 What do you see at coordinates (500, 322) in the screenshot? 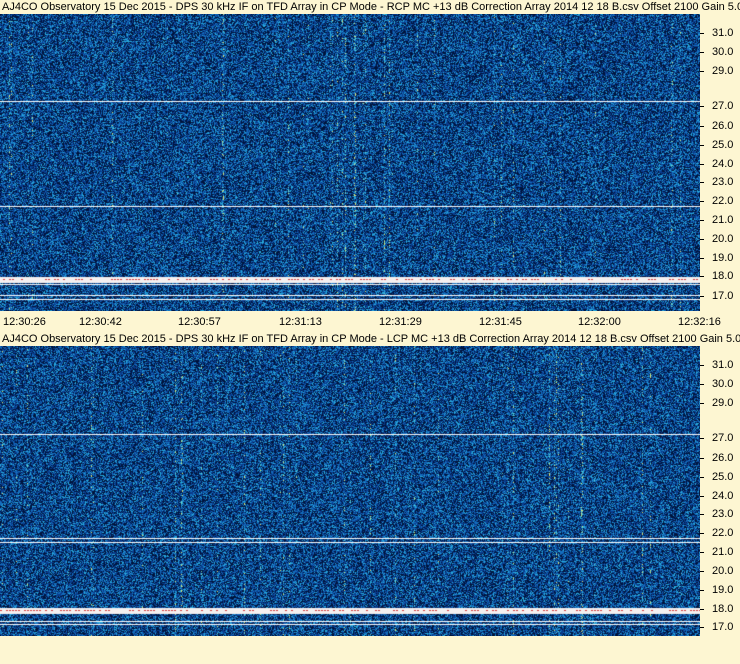
I see `time-tick: 12:31:45` at bounding box center [500, 322].